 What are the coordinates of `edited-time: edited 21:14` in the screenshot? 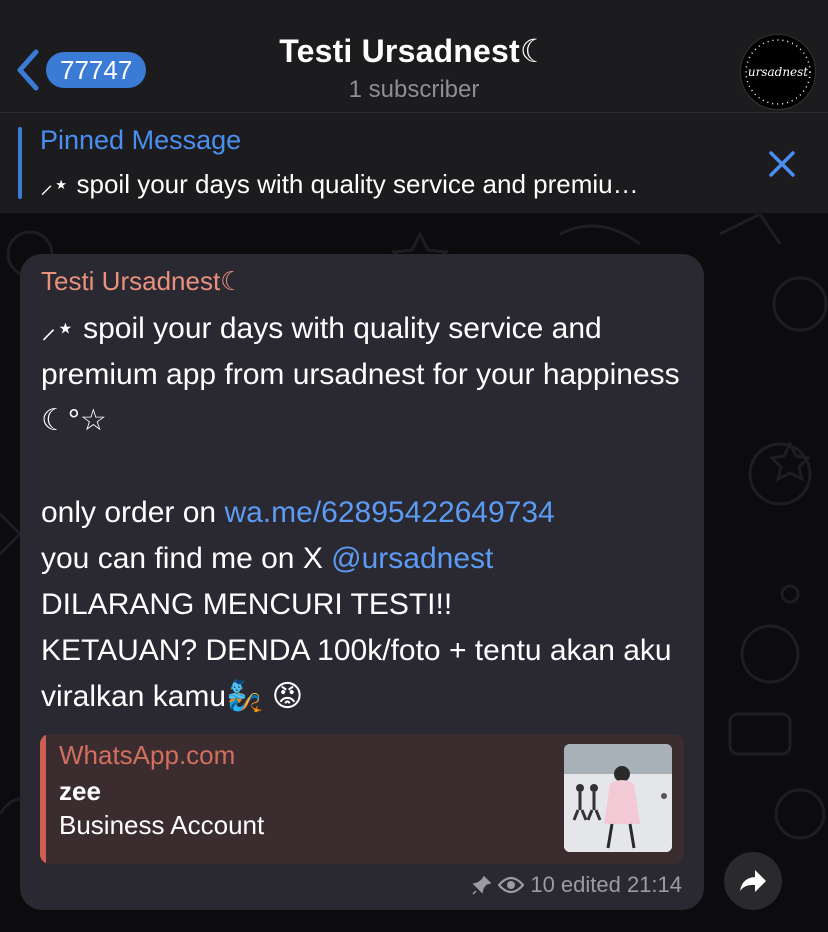 It's located at (621, 884).